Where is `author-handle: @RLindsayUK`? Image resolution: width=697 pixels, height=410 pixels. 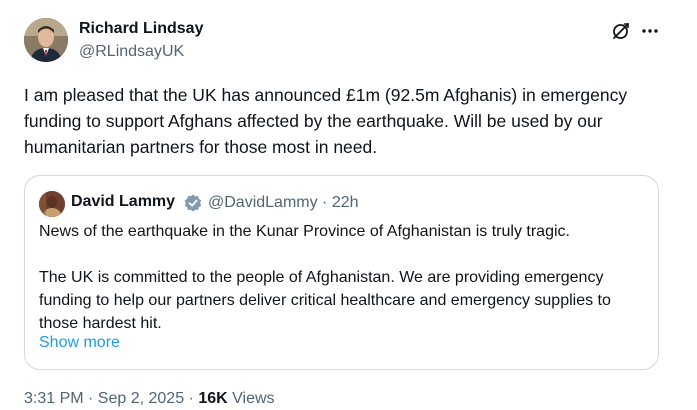
author-handle: @RLindsayUK is located at coordinates (131, 52).